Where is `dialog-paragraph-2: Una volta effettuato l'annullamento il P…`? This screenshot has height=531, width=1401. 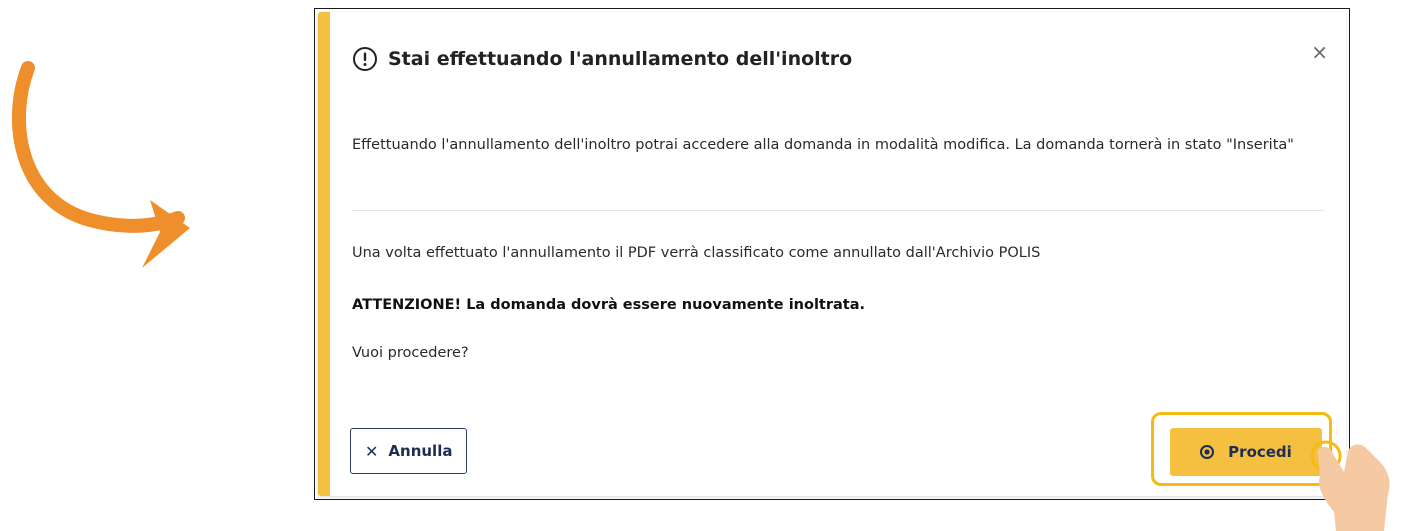 dialog-paragraph-2: Una volta effettuato l'annullamento il P… is located at coordinates (696, 253).